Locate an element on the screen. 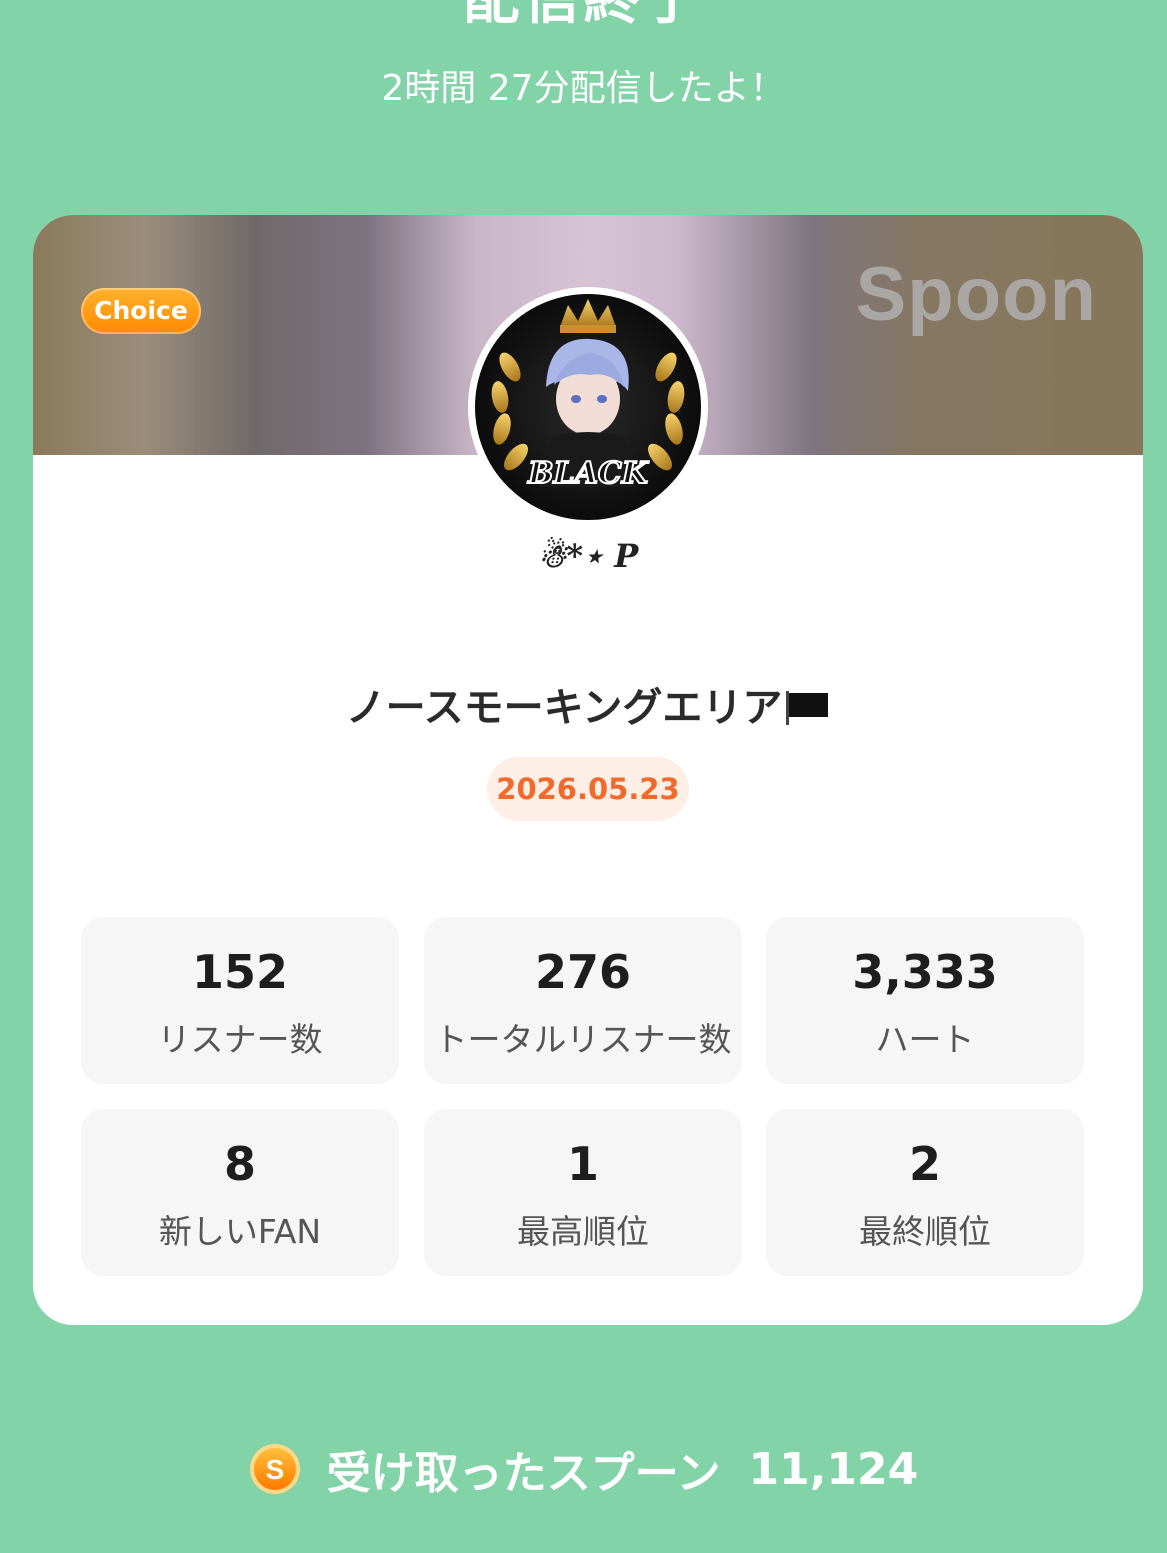  stat-label: トータルリスナー数 is located at coordinates (583, 1039).